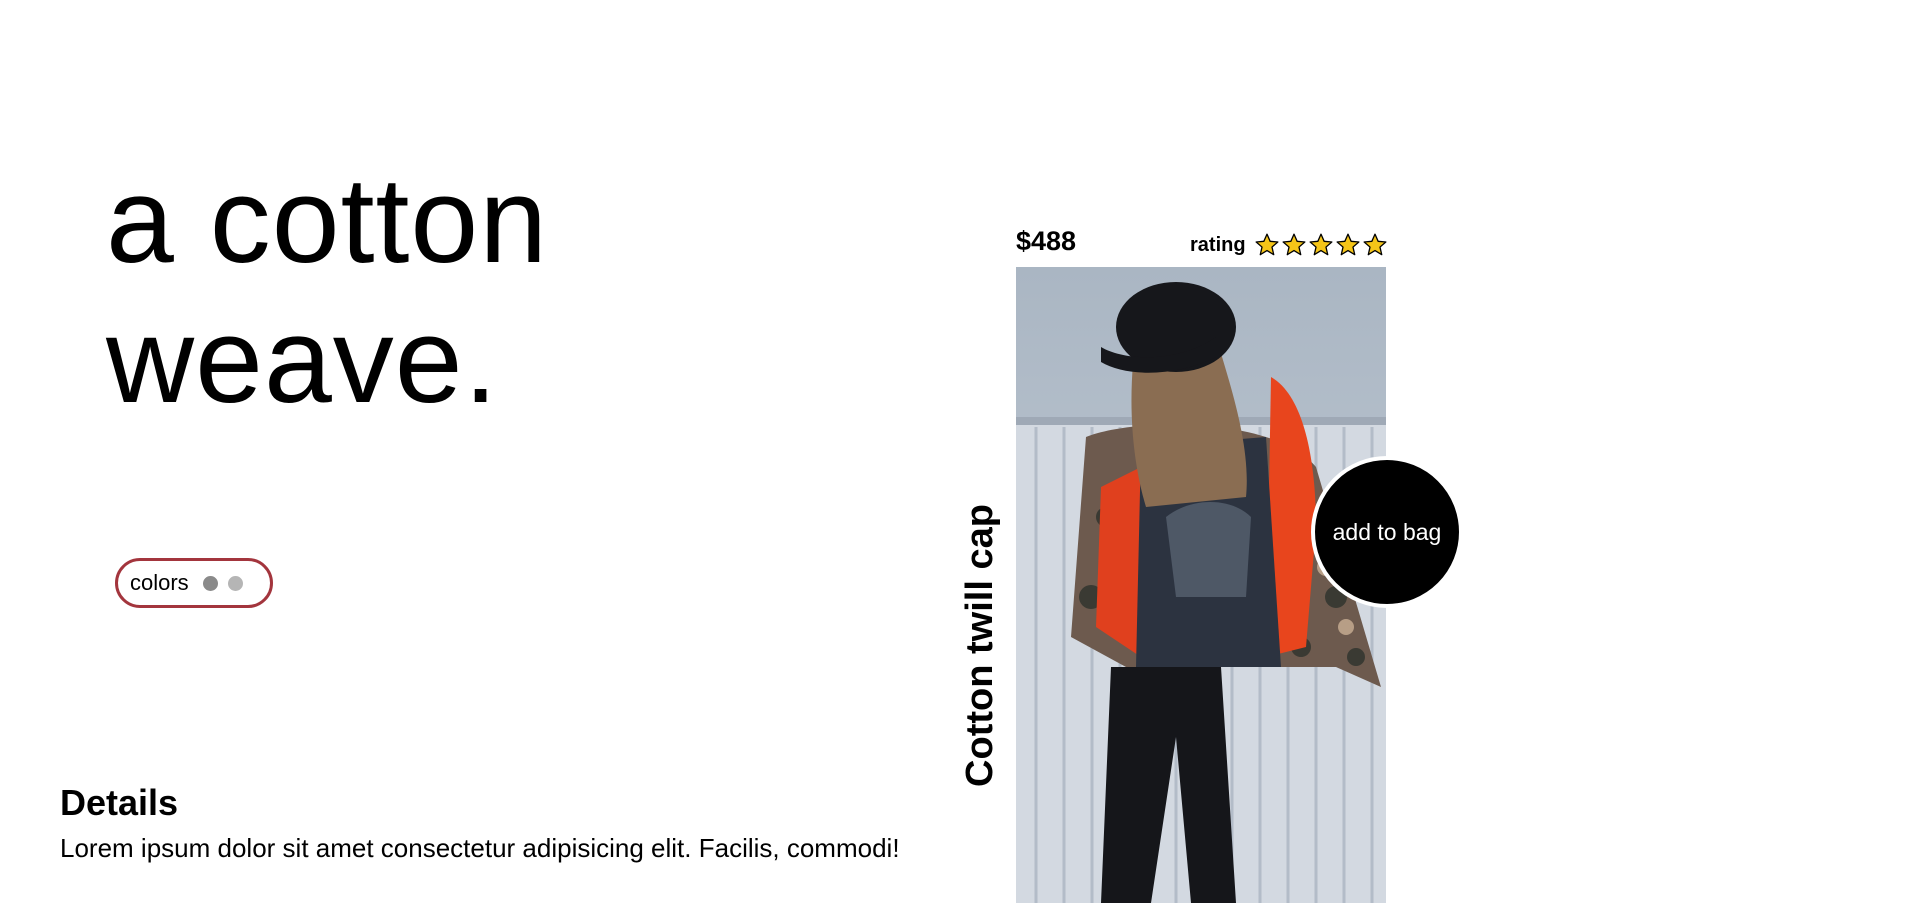 The image size is (1908, 903). What do you see at coordinates (327, 220) in the screenshot?
I see `hero-line-1: a cotton` at bounding box center [327, 220].